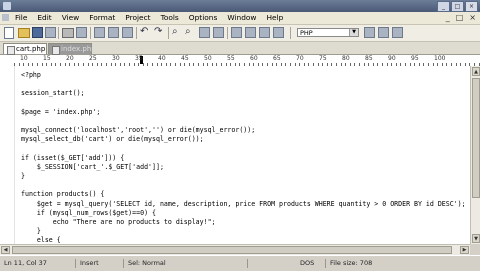 Image resolution: width=480 pixels, height=271 pixels. Describe the element at coordinates (250, 32) in the screenshot. I see `outdent-icon` at that location.